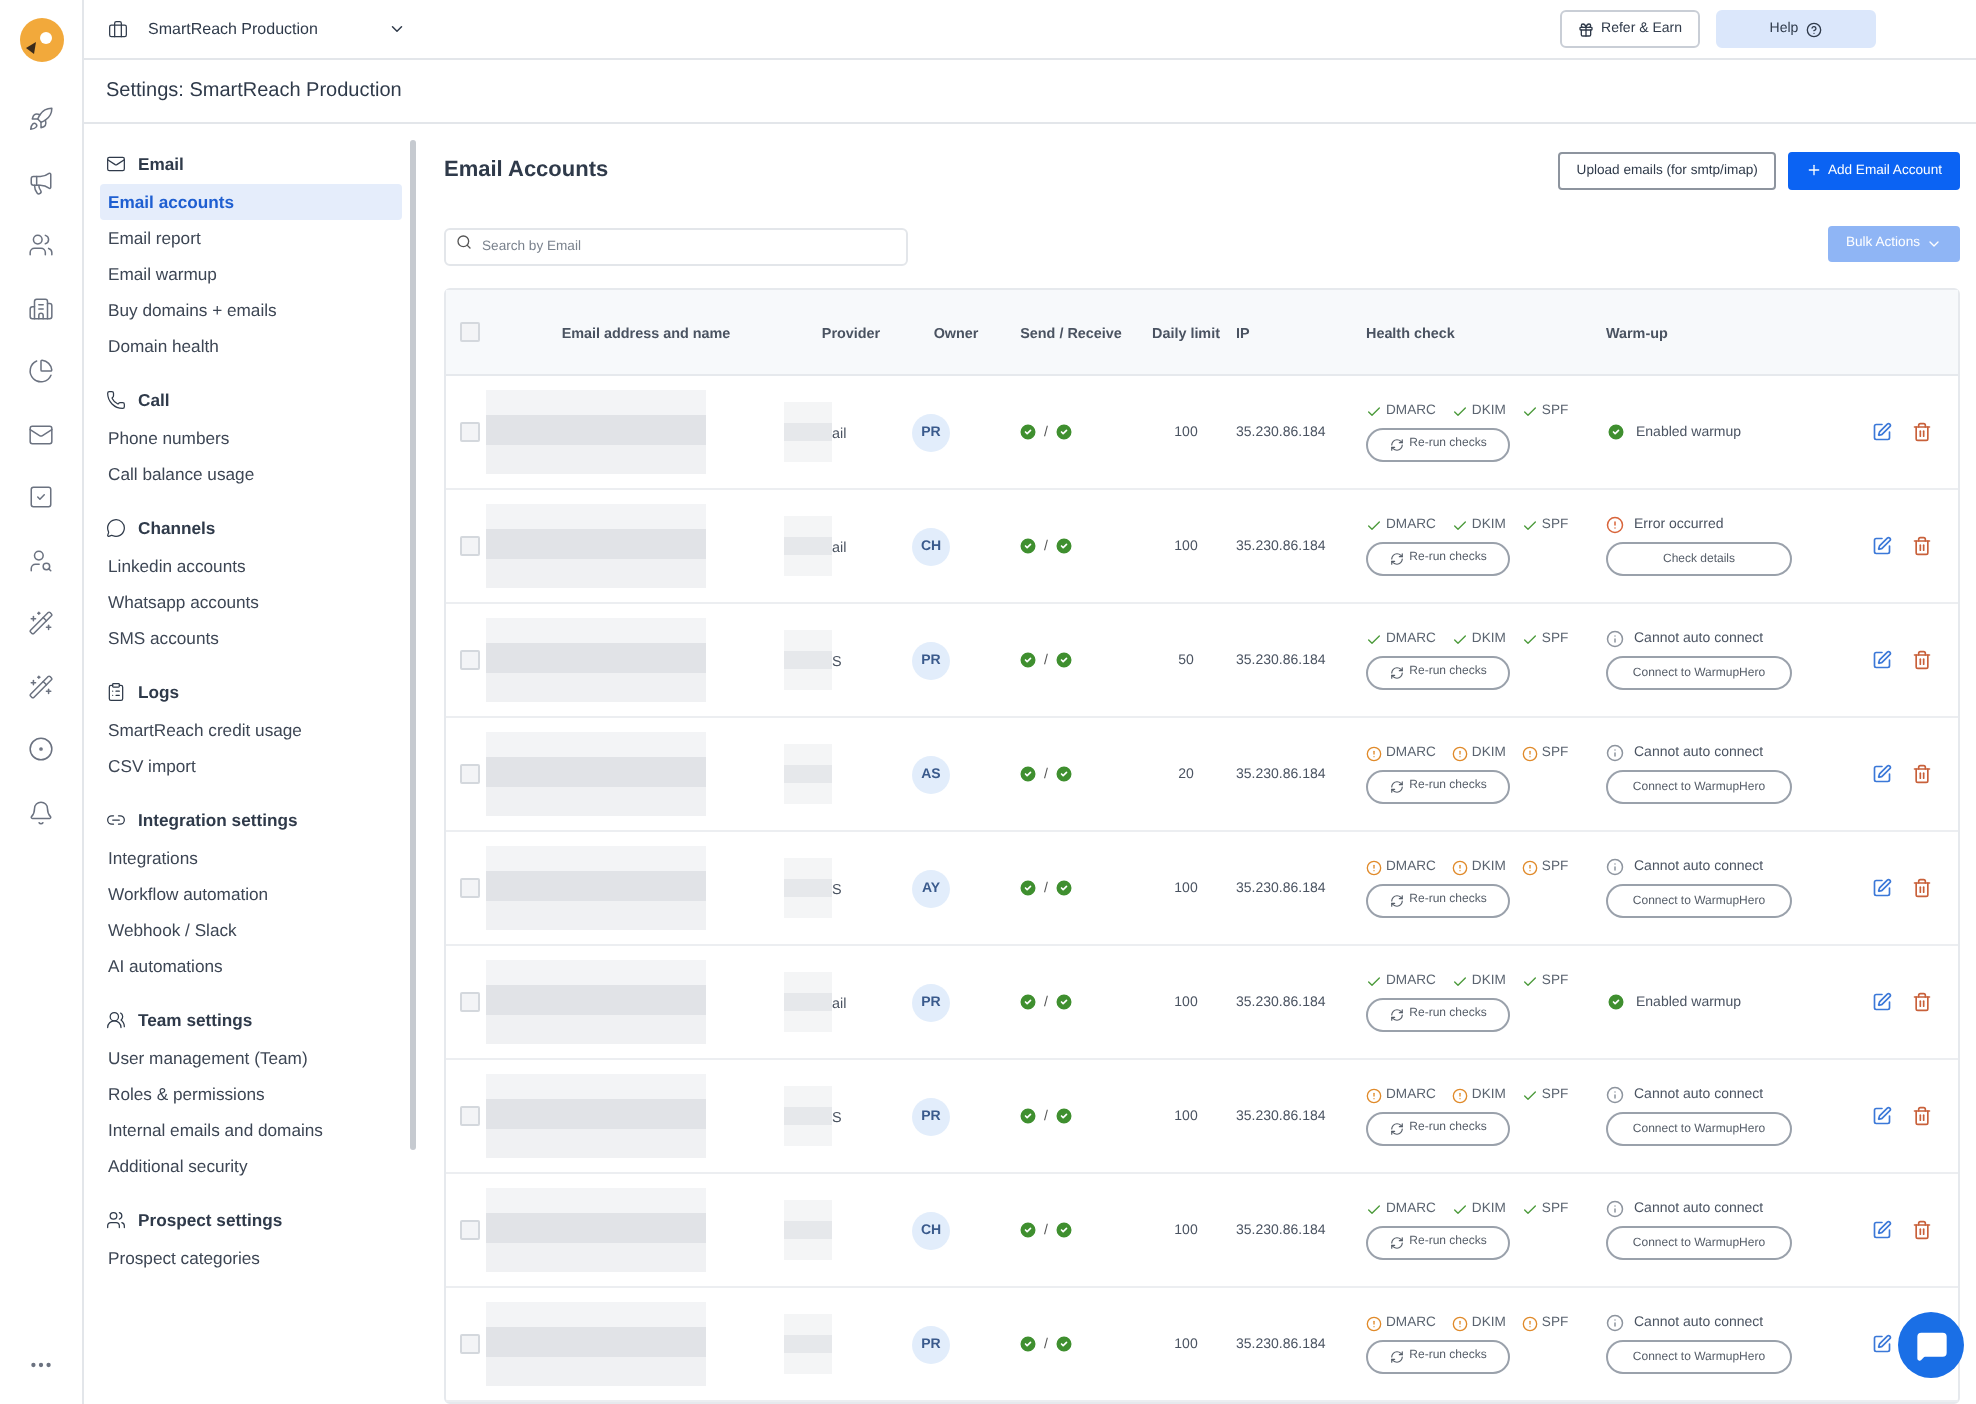  What do you see at coordinates (41, 40) in the screenshot?
I see `logo-icon` at bounding box center [41, 40].